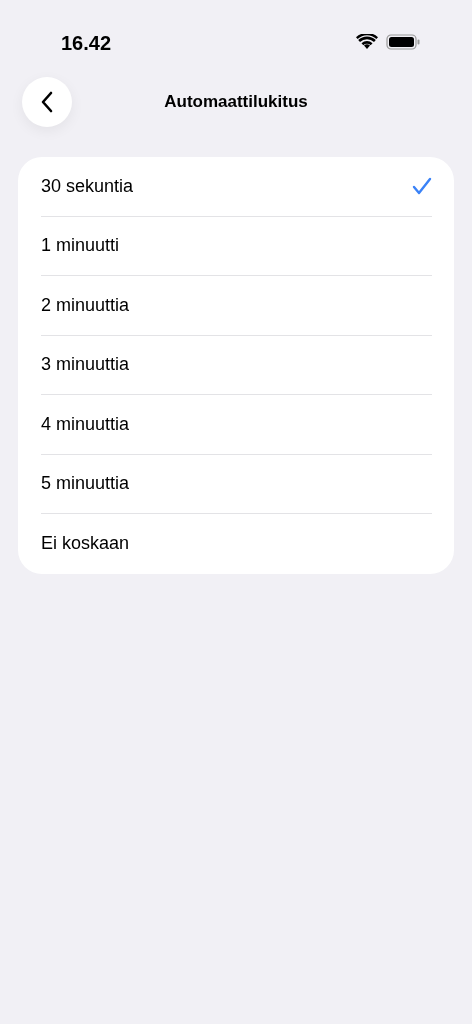 The image size is (472, 1024). Describe the element at coordinates (367, 42) in the screenshot. I see `wifi-icon` at that location.